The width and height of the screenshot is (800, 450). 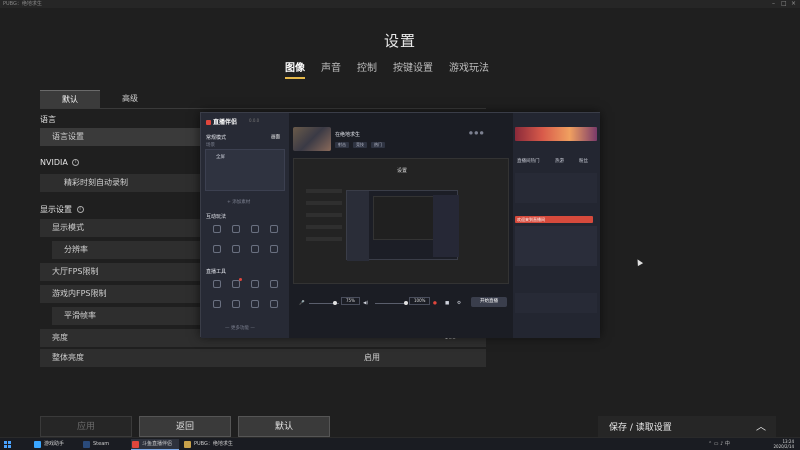 I want to click on preview-title: 设置, so click(x=401, y=171).